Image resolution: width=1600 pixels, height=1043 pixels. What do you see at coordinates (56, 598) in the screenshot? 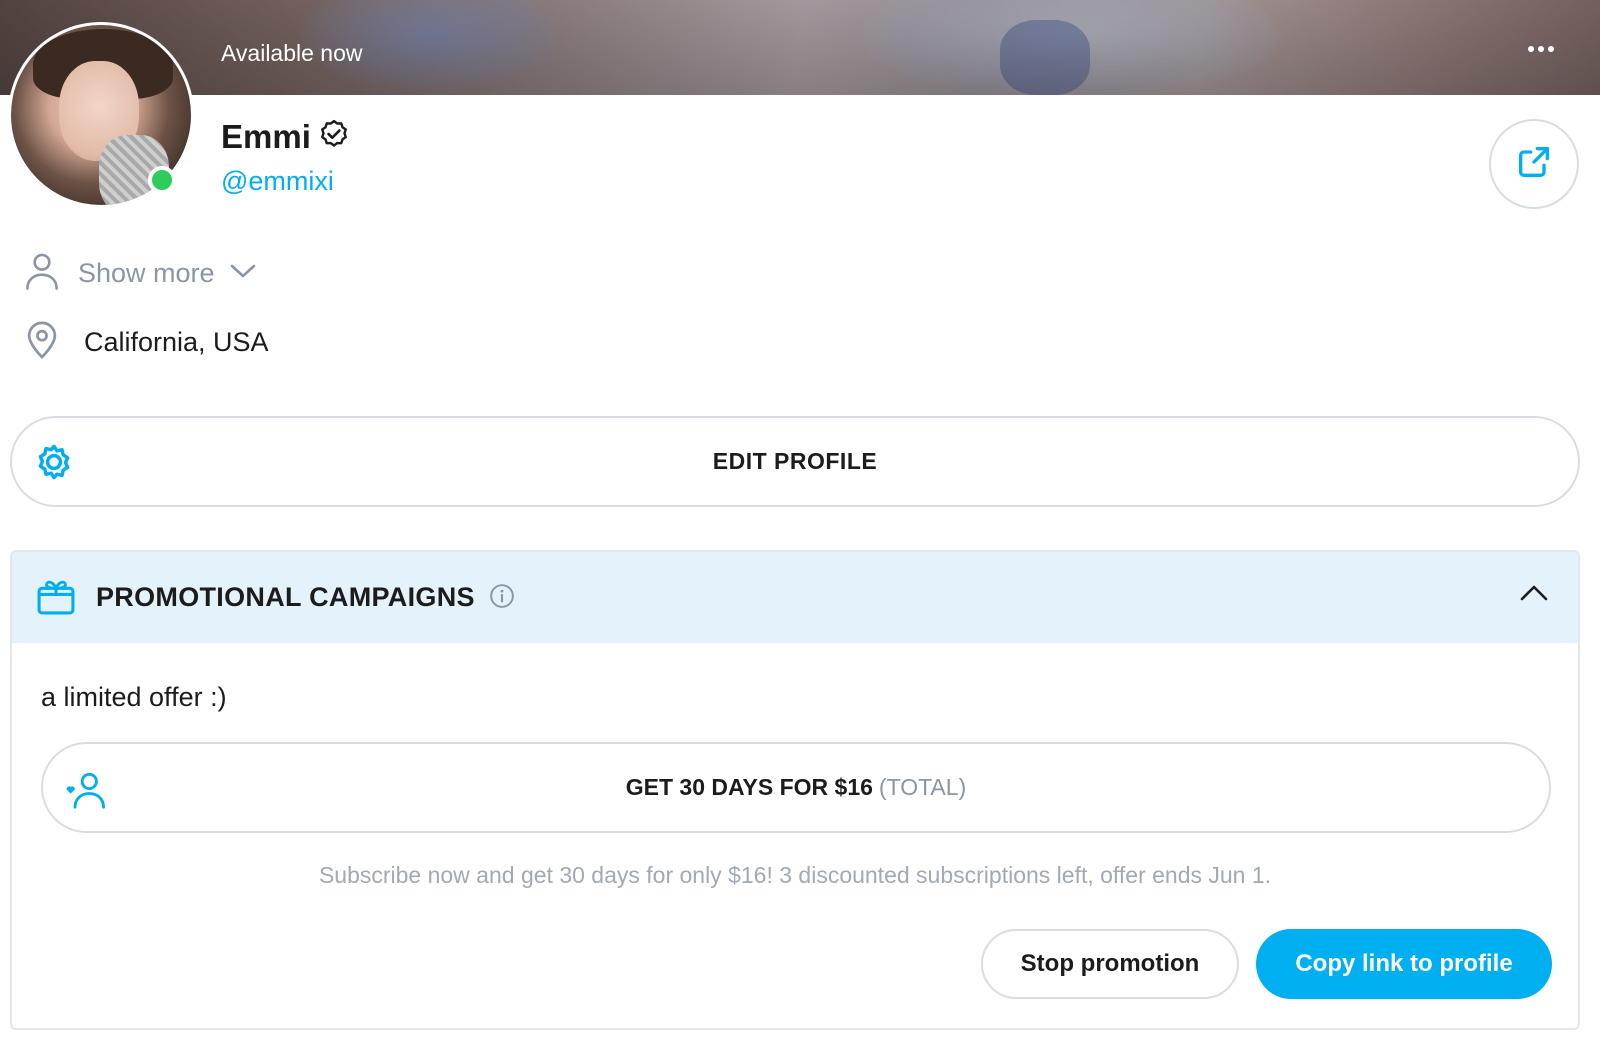
I see `gift-icon` at bounding box center [56, 598].